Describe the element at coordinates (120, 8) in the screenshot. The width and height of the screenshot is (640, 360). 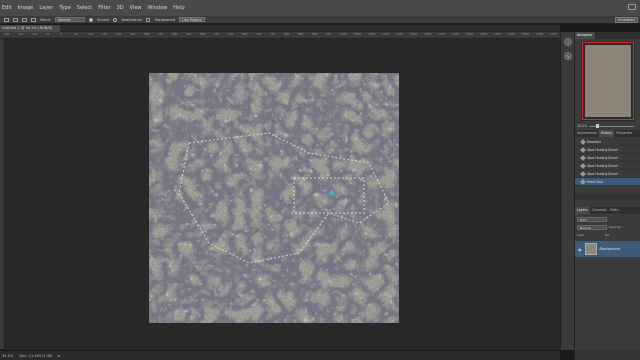
I see `menu-3d: 3D` at that location.